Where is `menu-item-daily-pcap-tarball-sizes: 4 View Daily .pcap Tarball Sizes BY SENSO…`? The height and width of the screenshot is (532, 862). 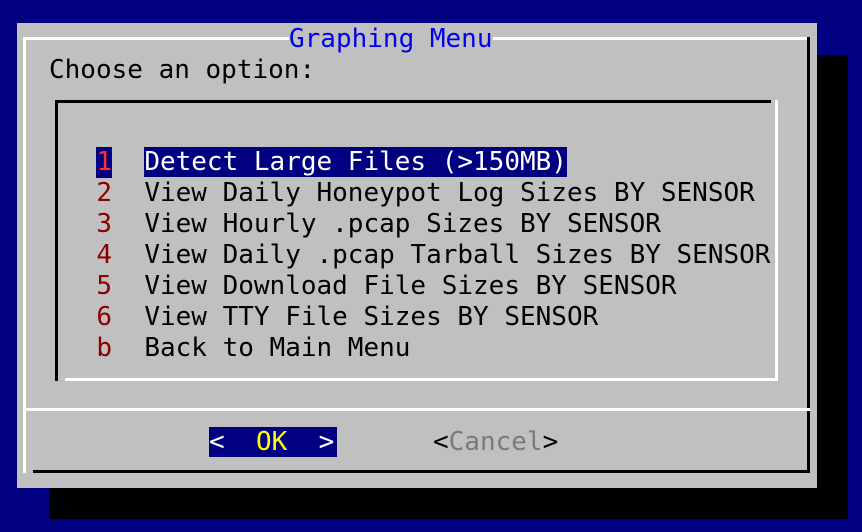 menu-item-daily-pcap-tarball-sizes: 4 View Daily .pcap Tarball Sizes BY SENSO… is located at coordinates (417, 239).